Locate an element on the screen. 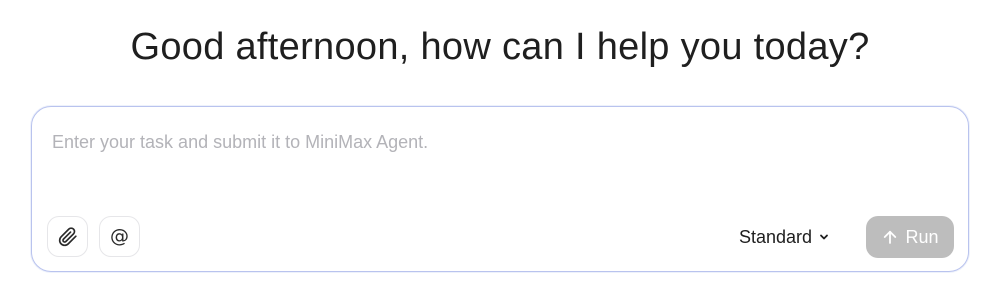 The image size is (1000, 293). run-button-label: Run is located at coordinates (922, 236).